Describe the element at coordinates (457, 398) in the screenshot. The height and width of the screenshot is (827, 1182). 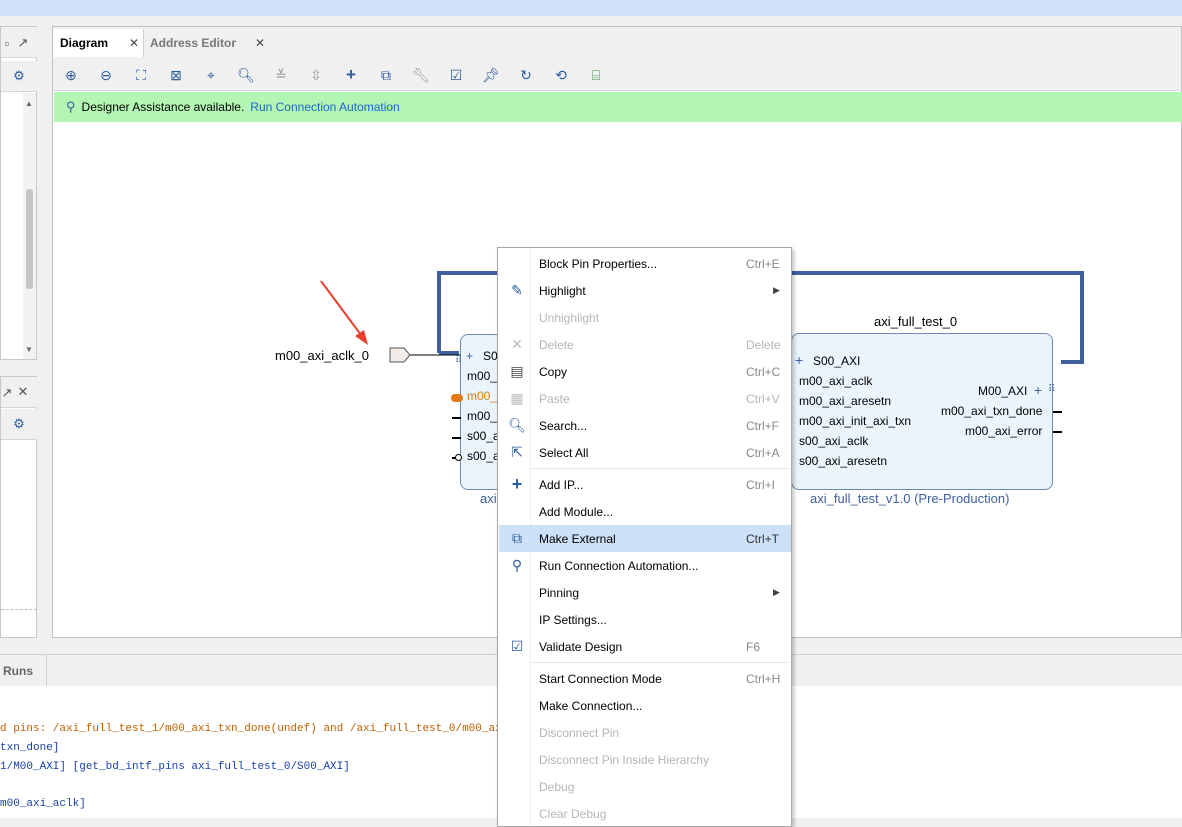
I see `selected-pin-marker` at that location.